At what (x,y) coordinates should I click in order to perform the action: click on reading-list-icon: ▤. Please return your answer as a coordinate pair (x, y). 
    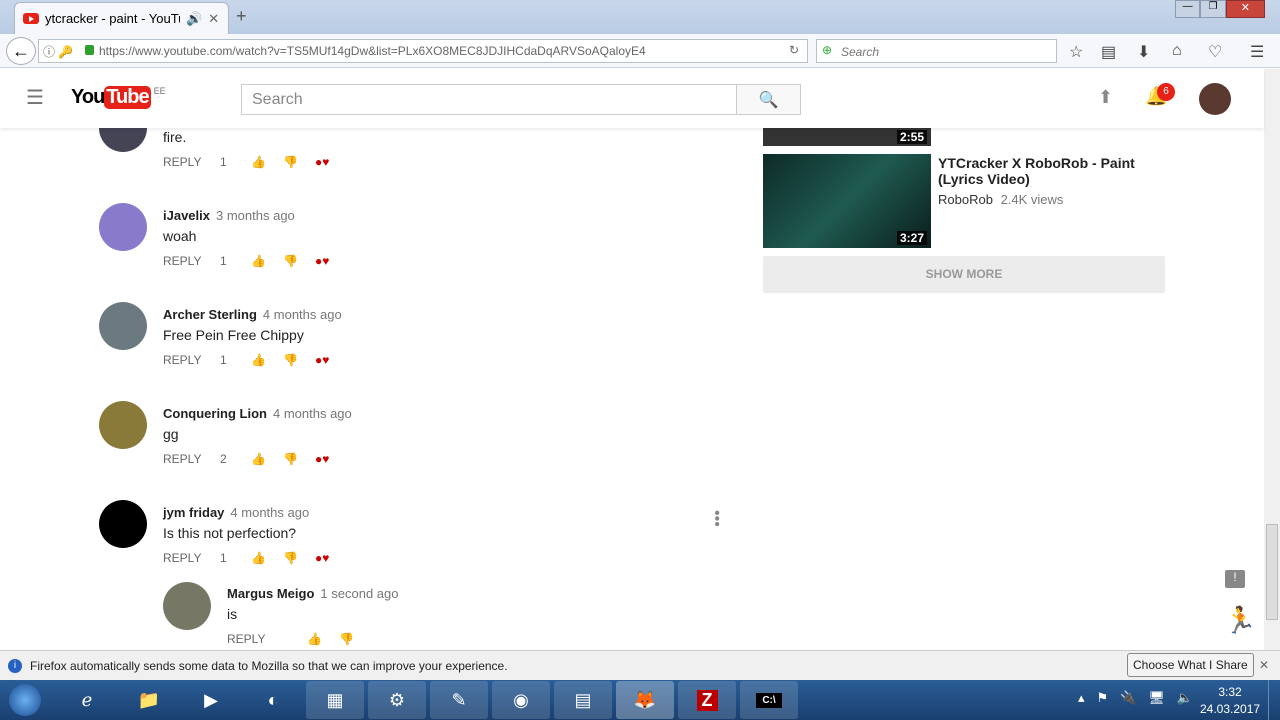
    Looking at the image, I should click on (1108, 52).